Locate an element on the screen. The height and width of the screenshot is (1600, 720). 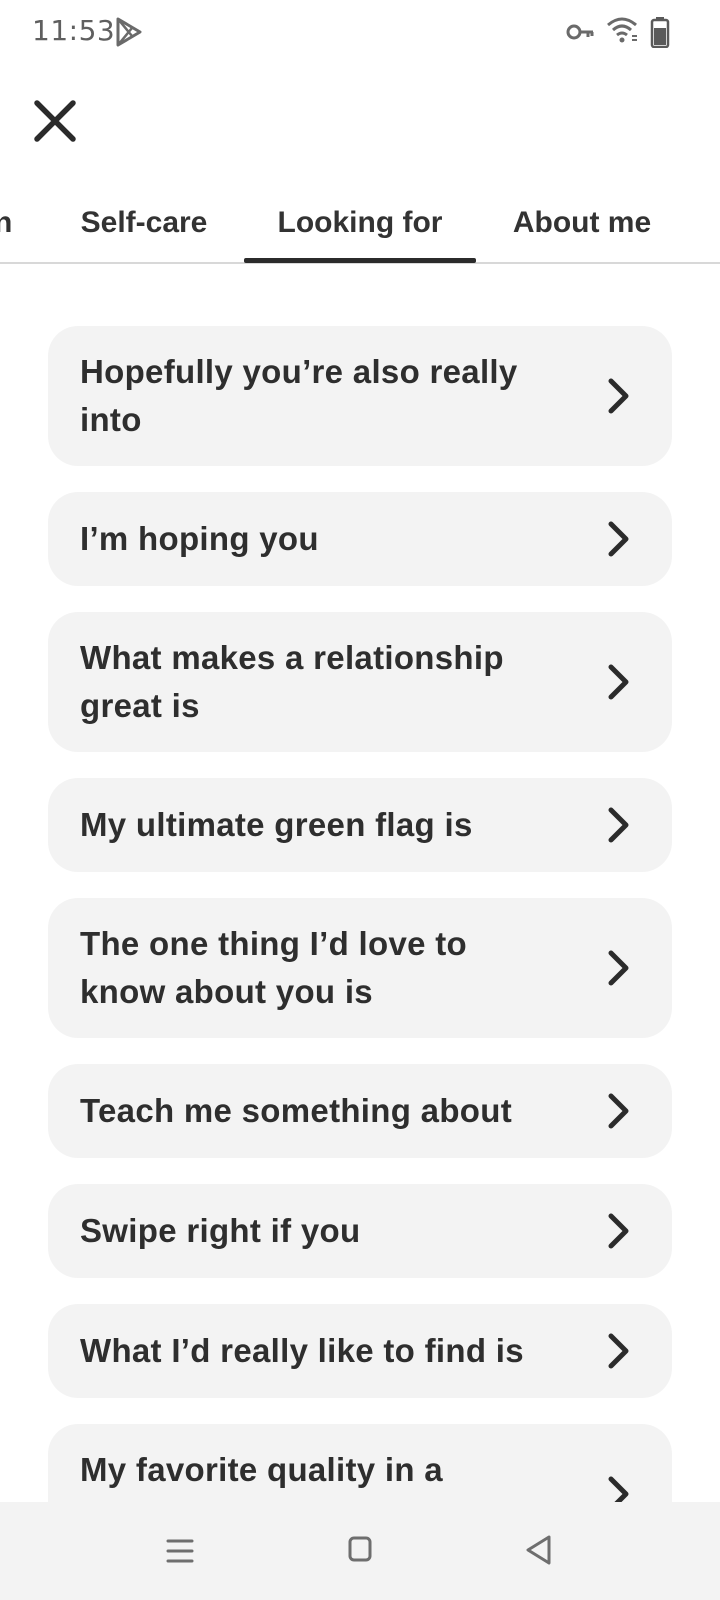
prompt-item-like-to-find: What I’d really like to find is is located at coordinates (360, 1351).